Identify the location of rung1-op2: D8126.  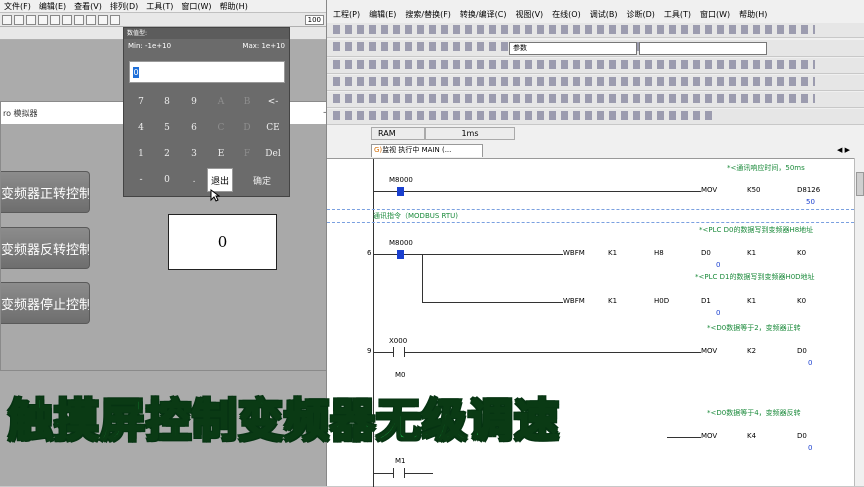
(809, 190).